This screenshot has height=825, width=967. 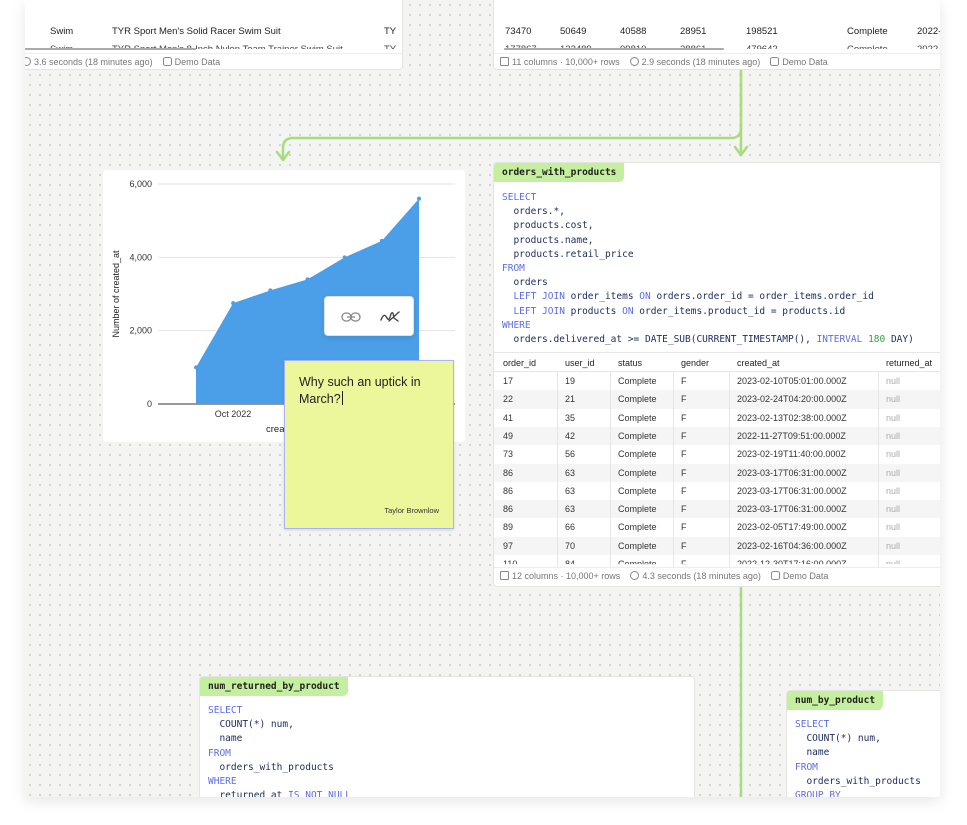 What do you see at coordinates (792, 509) in the screenshot?
I see `cell: 2023-03-17T06:31:00.000Z` at bounding box center [792, 509].